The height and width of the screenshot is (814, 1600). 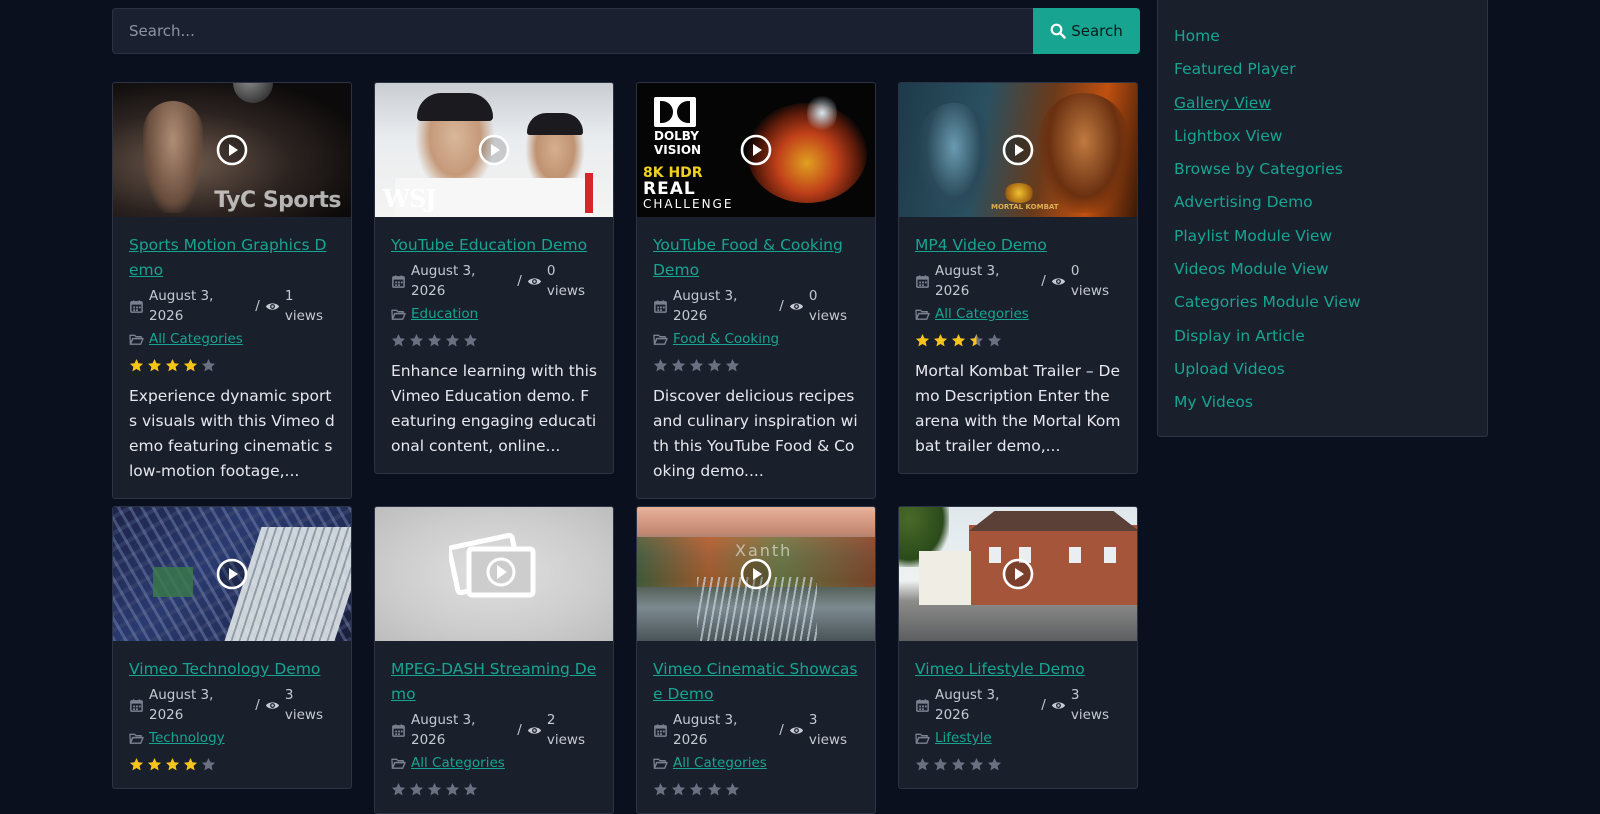 What do you see at coordinates (1213, 402) in the screenshot?
I see `sidebar-item-my-videos: My Videos` at bounding box center [1213, 402].